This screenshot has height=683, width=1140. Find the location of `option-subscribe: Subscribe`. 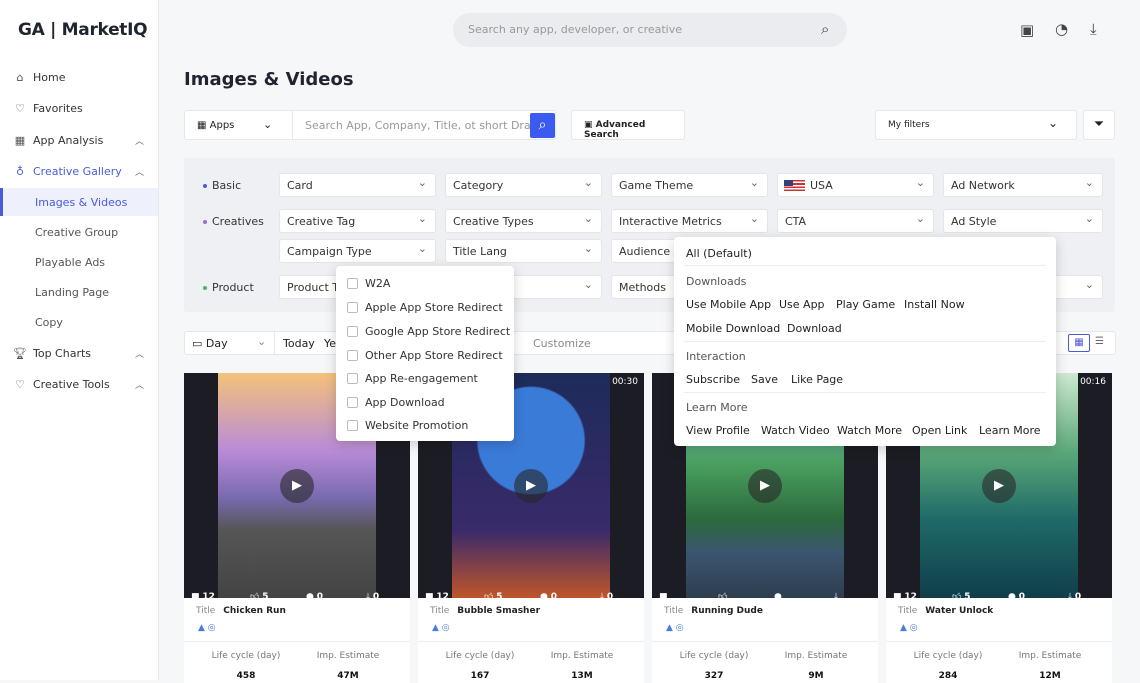

option-subscribe: Subscribe is located at coordinates (713, 379).